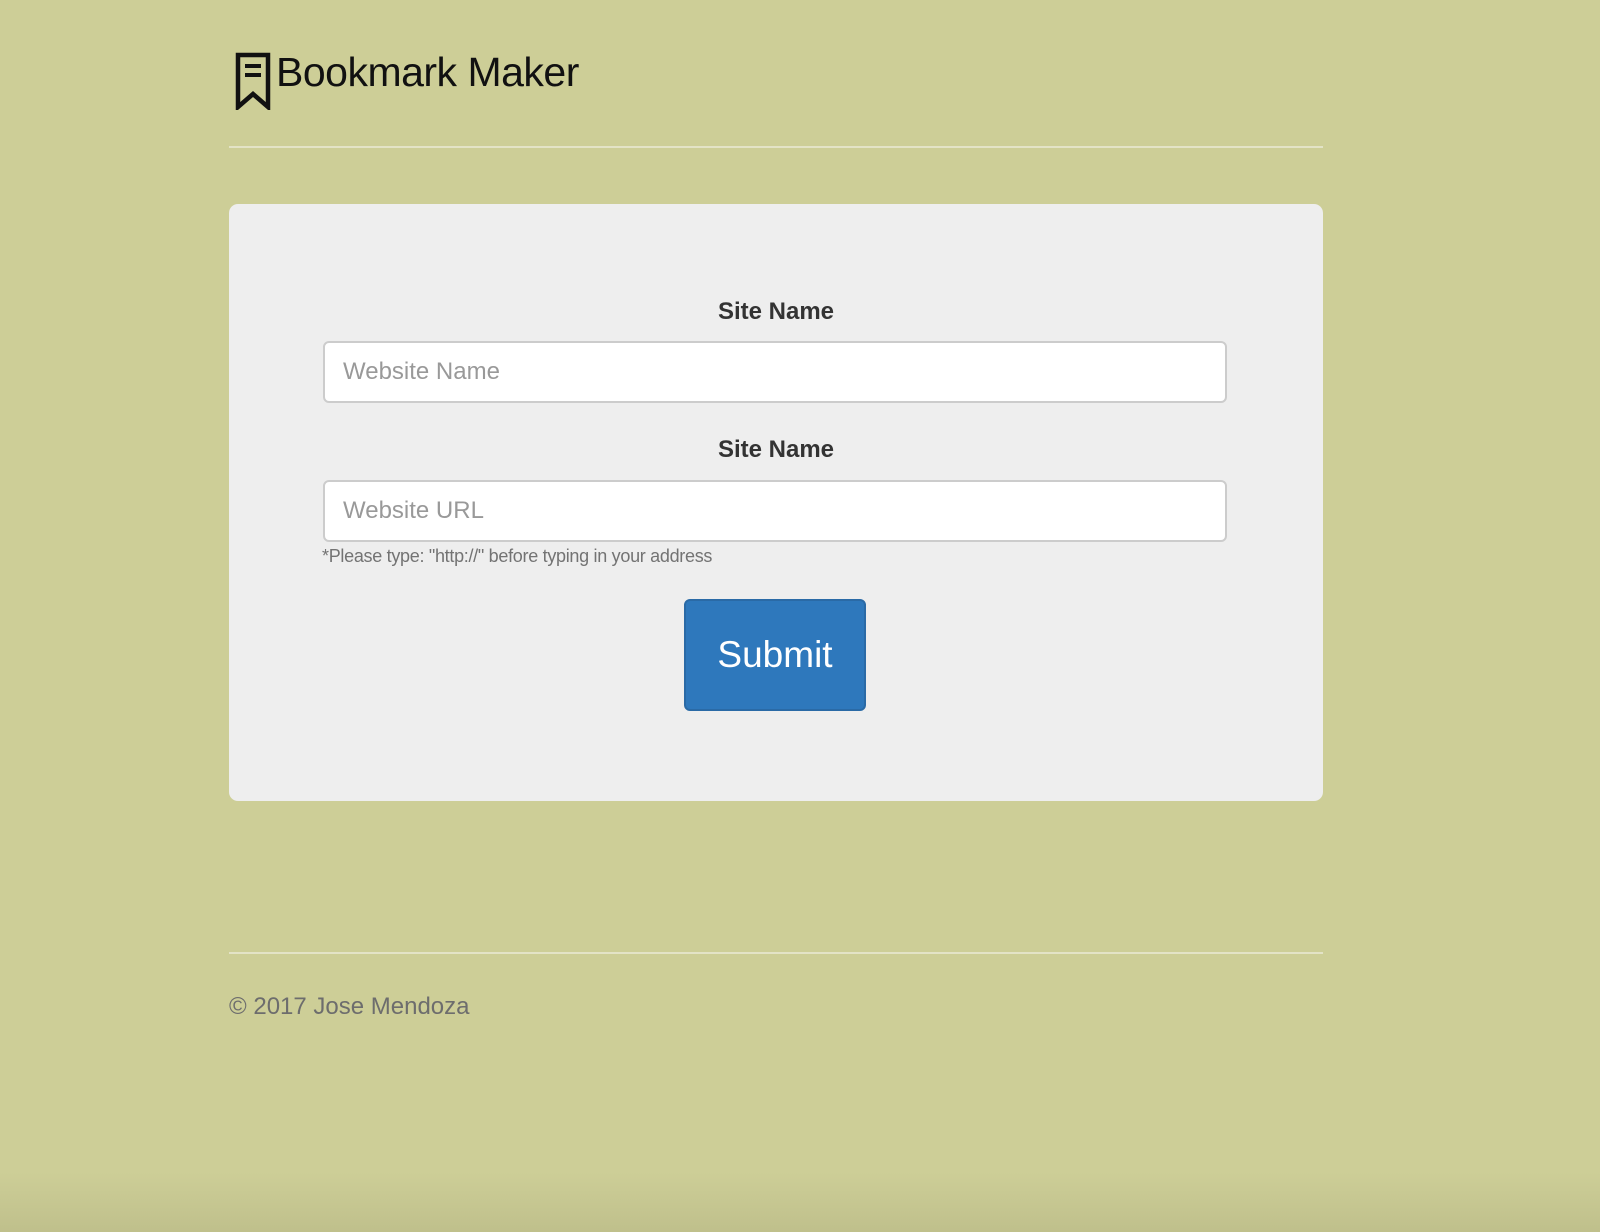 Image resolution: width=1600 pixels, height=1232 pixels. Describe the element at coordinates (776, 74) in the screenshot. I see `site-header: Bookmark Maker` at that location.